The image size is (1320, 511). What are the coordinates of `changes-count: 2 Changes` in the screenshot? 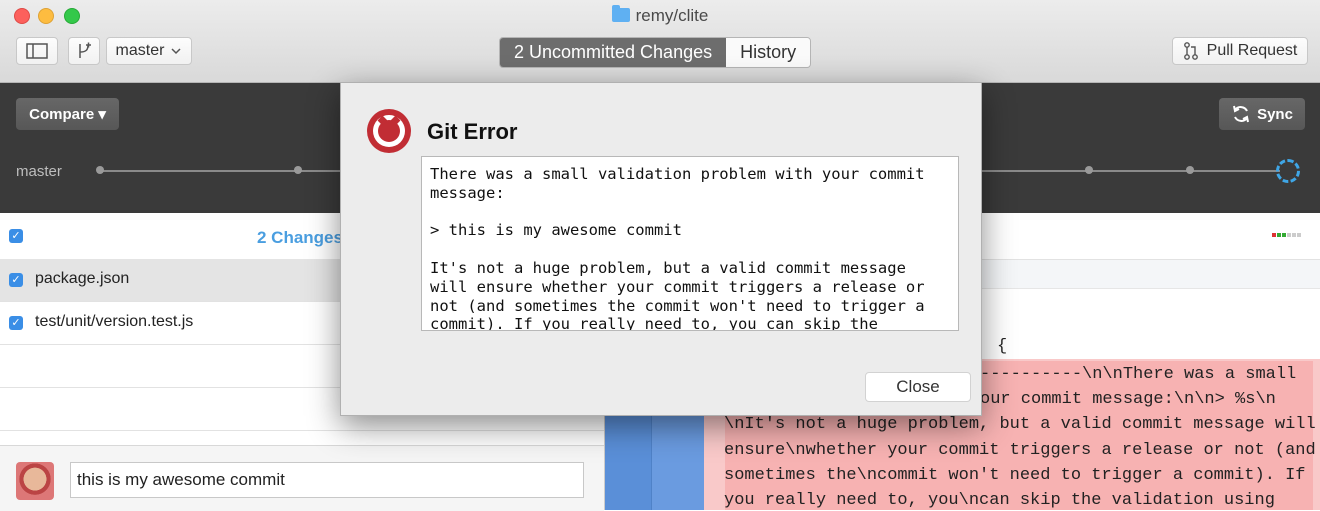 It's located at (300, 237).